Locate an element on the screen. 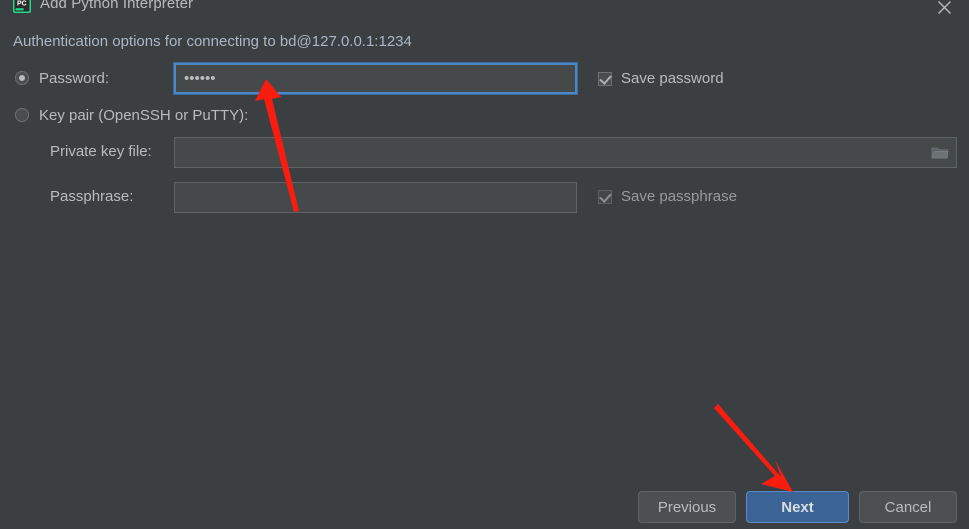 The height and width of the screenshot is (529, 969). key-pair-label: Key pair (OpenSSH or PuTTY): is located at coordinates (144, 115).